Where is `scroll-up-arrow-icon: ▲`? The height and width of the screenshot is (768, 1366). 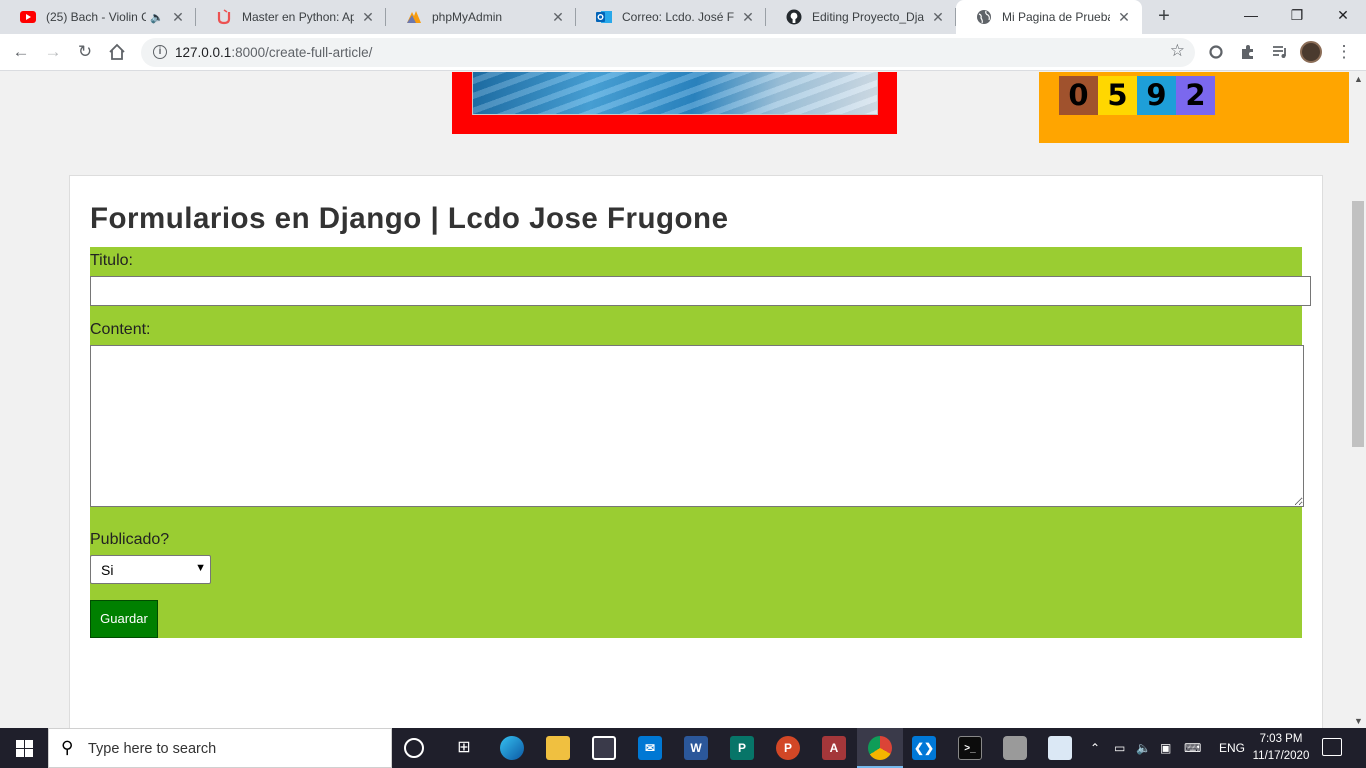 scroll-up-arrow-icon: ▲ is located at coordinates (1358, 79).